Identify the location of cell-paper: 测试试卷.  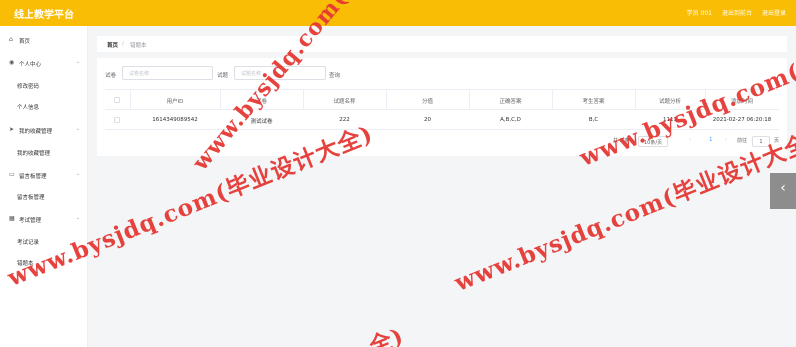
(261, 122).